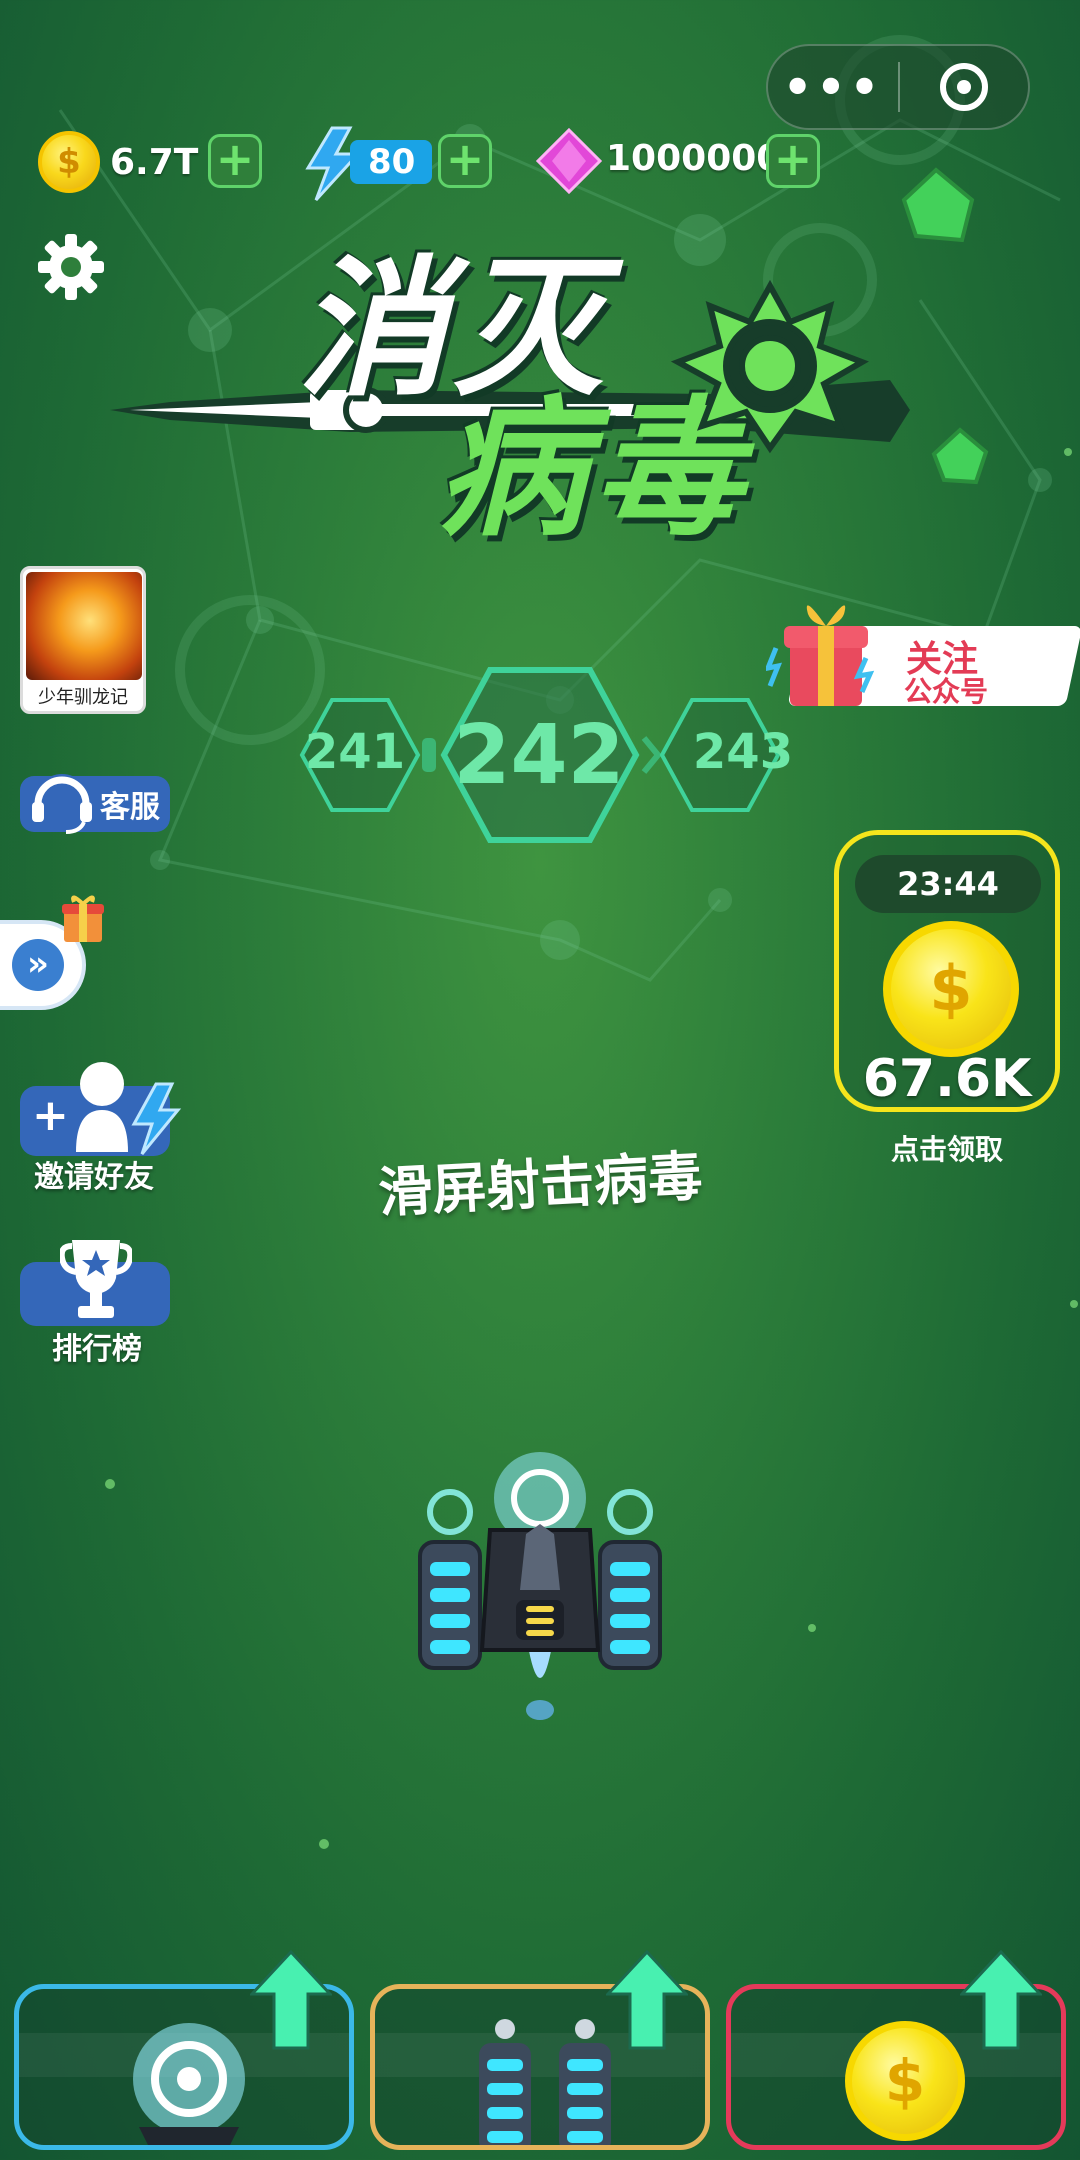 Image resolution: width=1080 pixels, height=2160 pixels. Describe the element at coordinates (62, 804) in the screenshot. I see `headset-icon` at that location.